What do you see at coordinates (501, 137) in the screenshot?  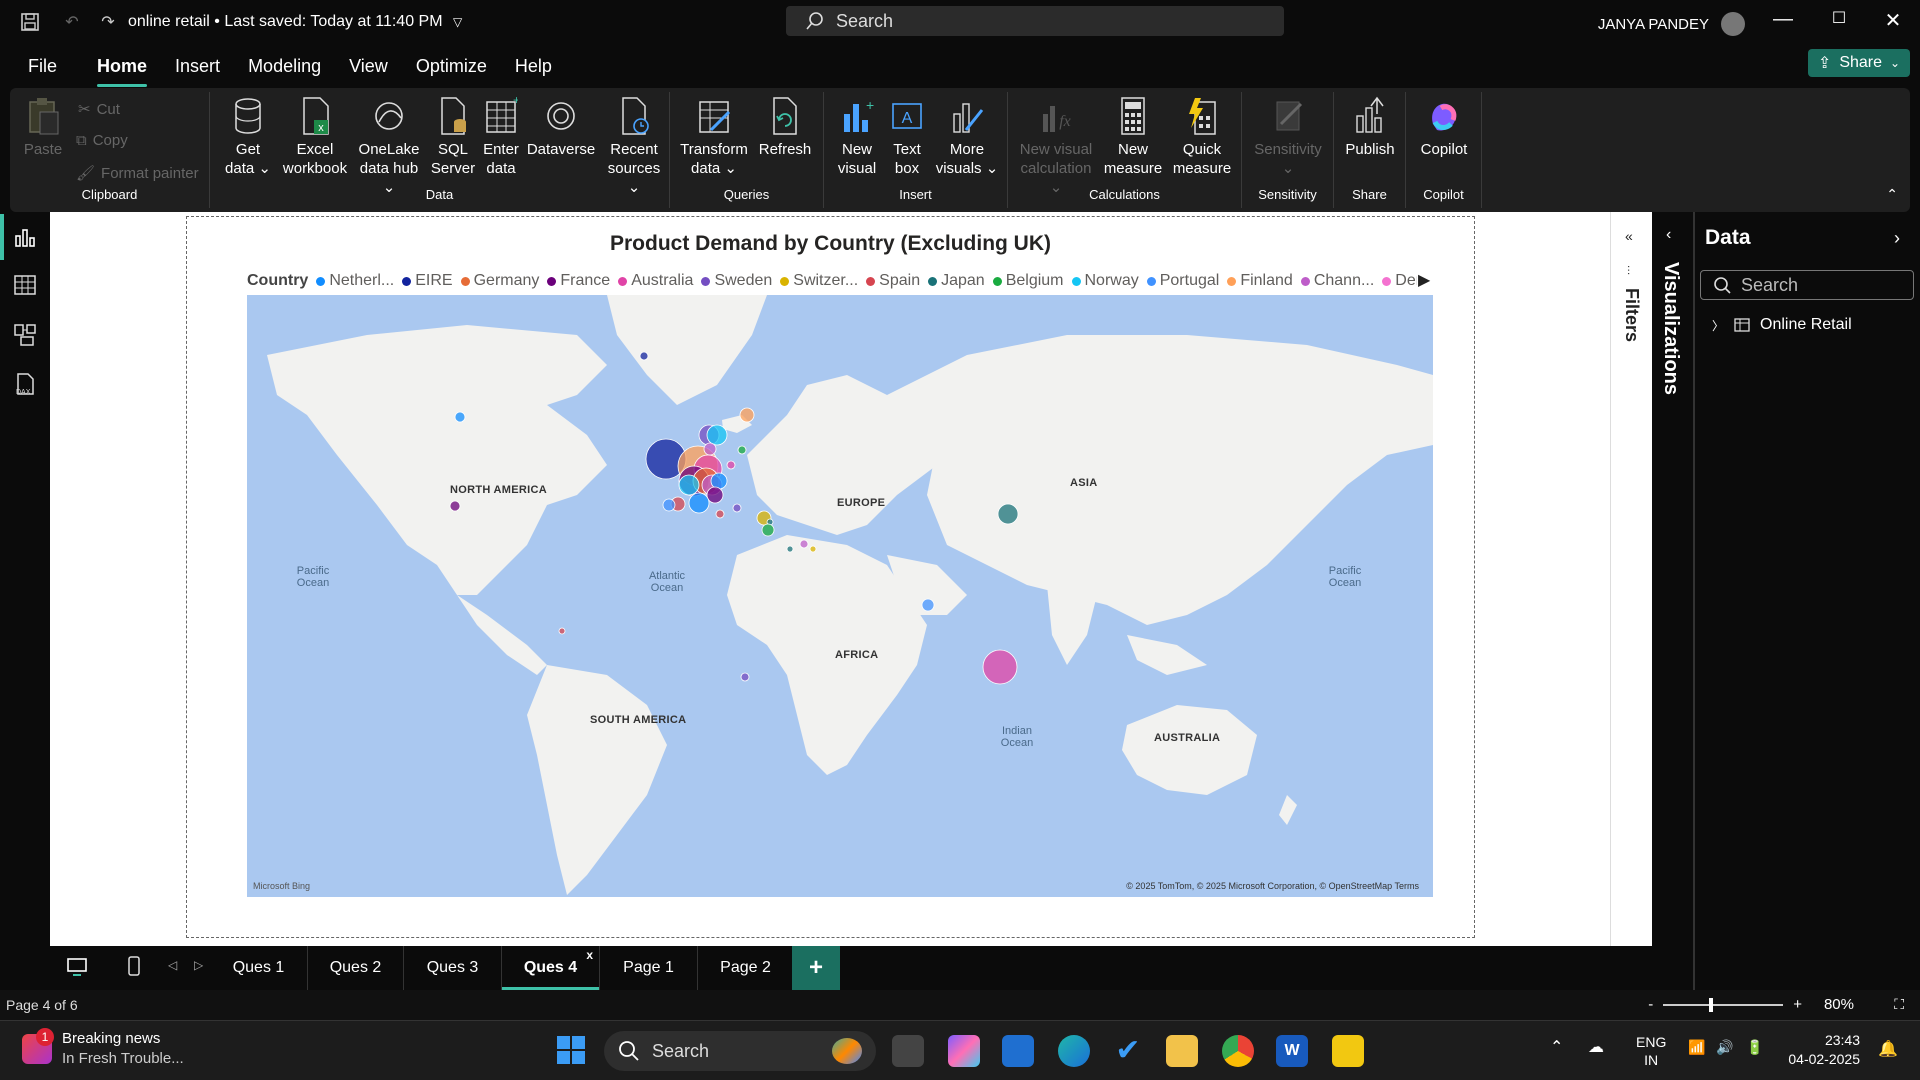 I see `enter-data-button: + Enter data` at bounding box center [501, 137].